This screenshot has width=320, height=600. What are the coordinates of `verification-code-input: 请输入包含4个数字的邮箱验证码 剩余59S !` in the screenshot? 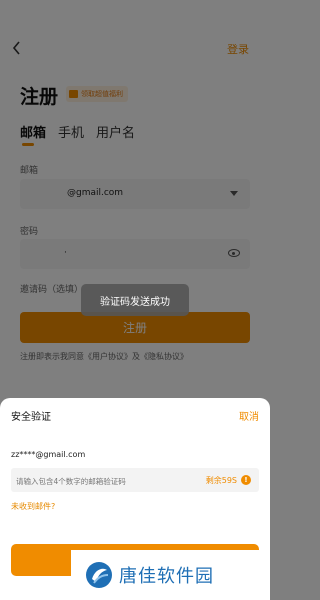 It's located at (135, 480).